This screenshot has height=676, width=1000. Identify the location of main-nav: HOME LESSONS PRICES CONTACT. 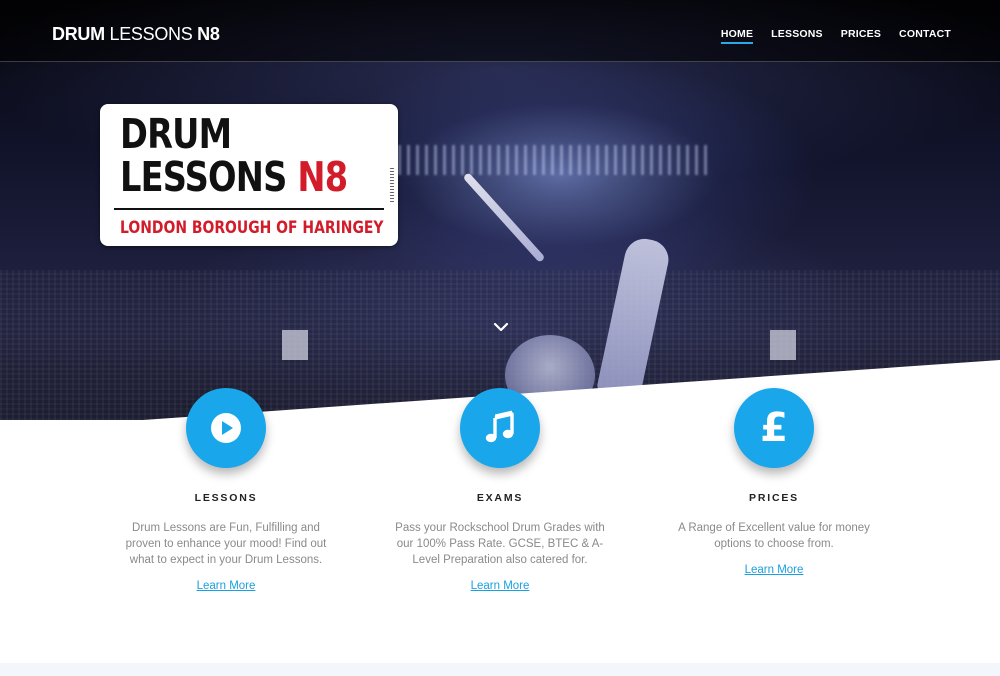
(835, 36).